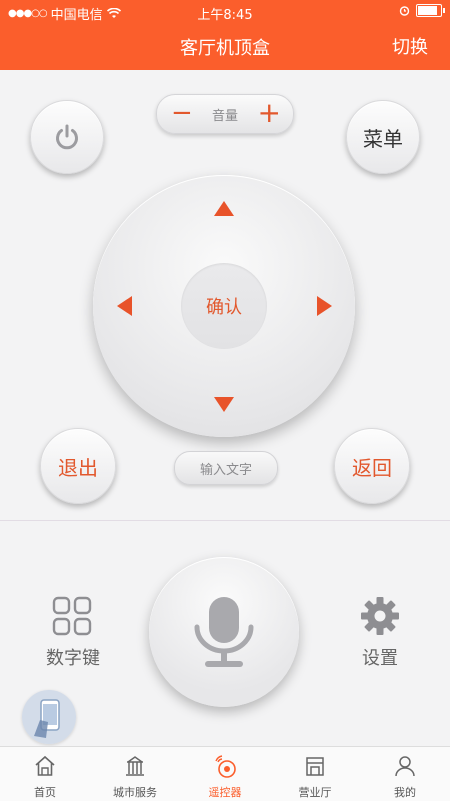  I want to click on gear-icon, so click(380, 616).